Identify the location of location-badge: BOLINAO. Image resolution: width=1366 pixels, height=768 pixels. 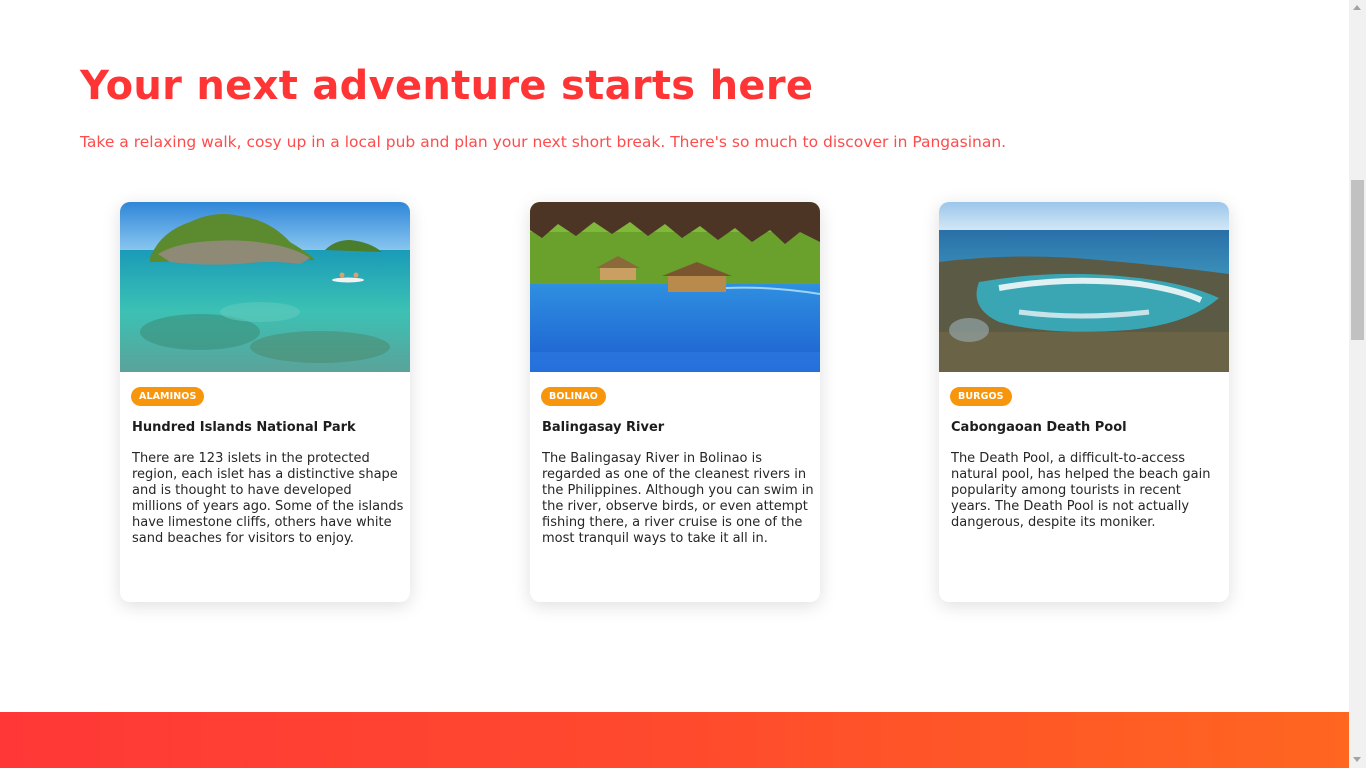
(573, 396).